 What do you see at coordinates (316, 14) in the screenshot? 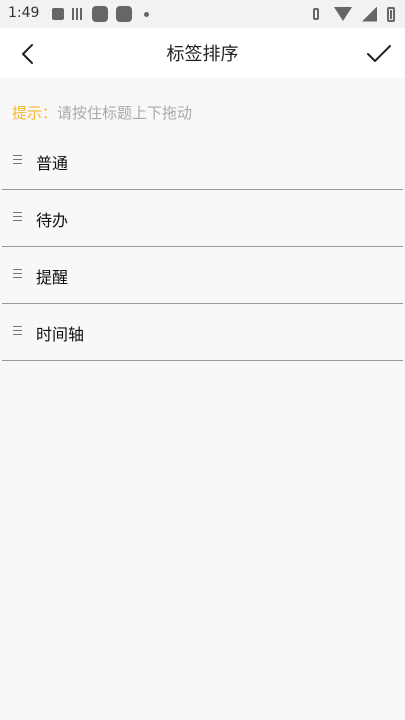
I see `vibrate-icon` at bounding box center [316, 14].